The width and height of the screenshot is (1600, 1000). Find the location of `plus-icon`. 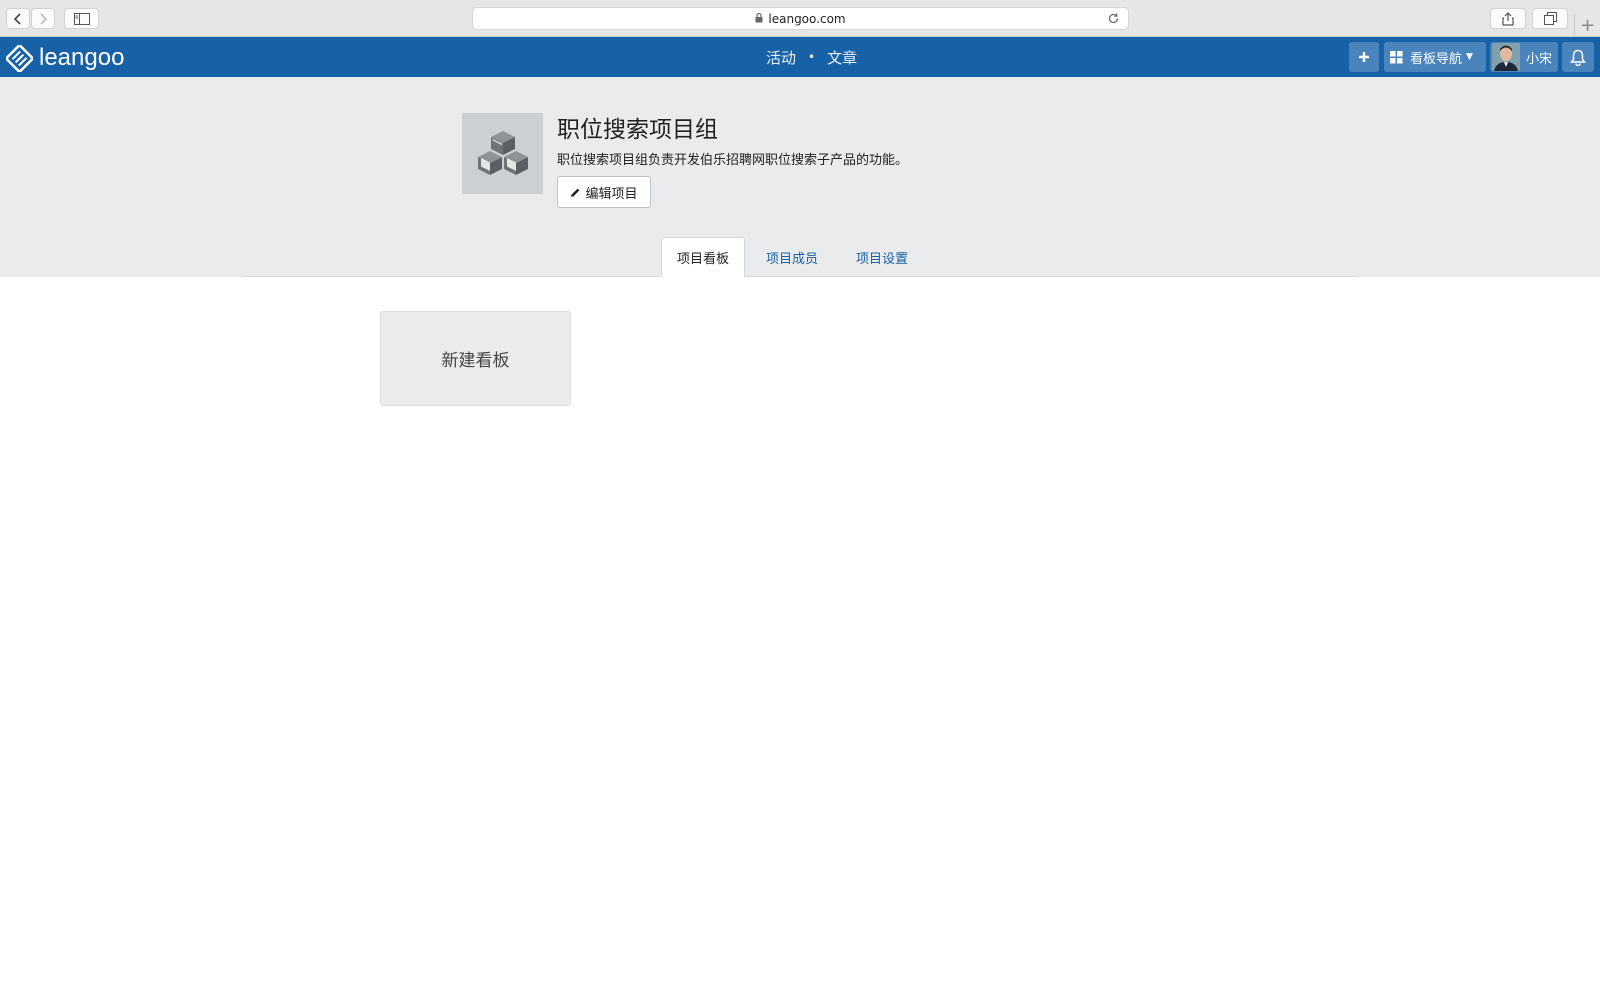

plus-icon is located at coordinates (1364, 57).